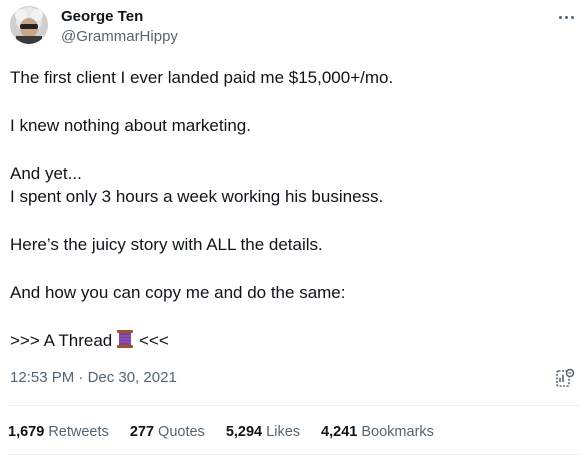 Image resolution: width=588 pixels, height=458 pixels. I want to click on likes-count: 5,294, so click(244, 432).